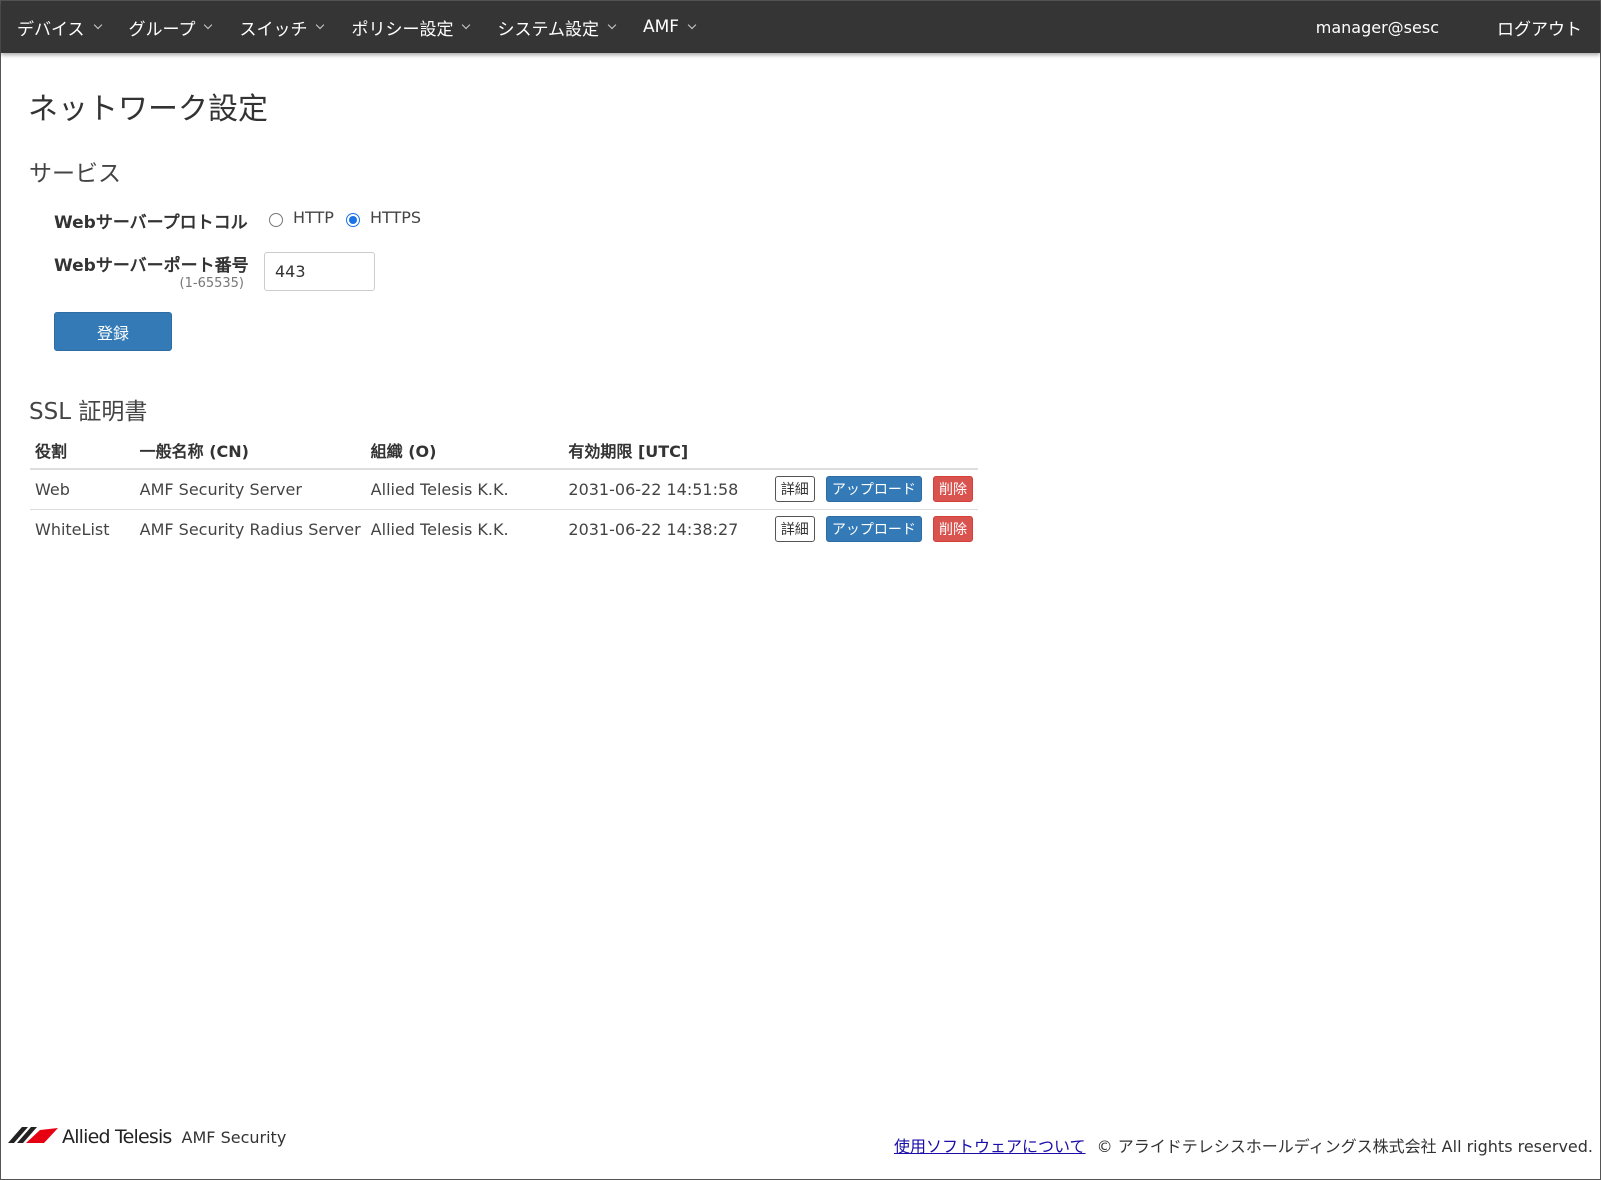 The width and height of the screenshot is (1601, 1180). Describe the element at coordinates (273, 29) in the screenshot. I see `nav-item-label: スイッチ` at that location.